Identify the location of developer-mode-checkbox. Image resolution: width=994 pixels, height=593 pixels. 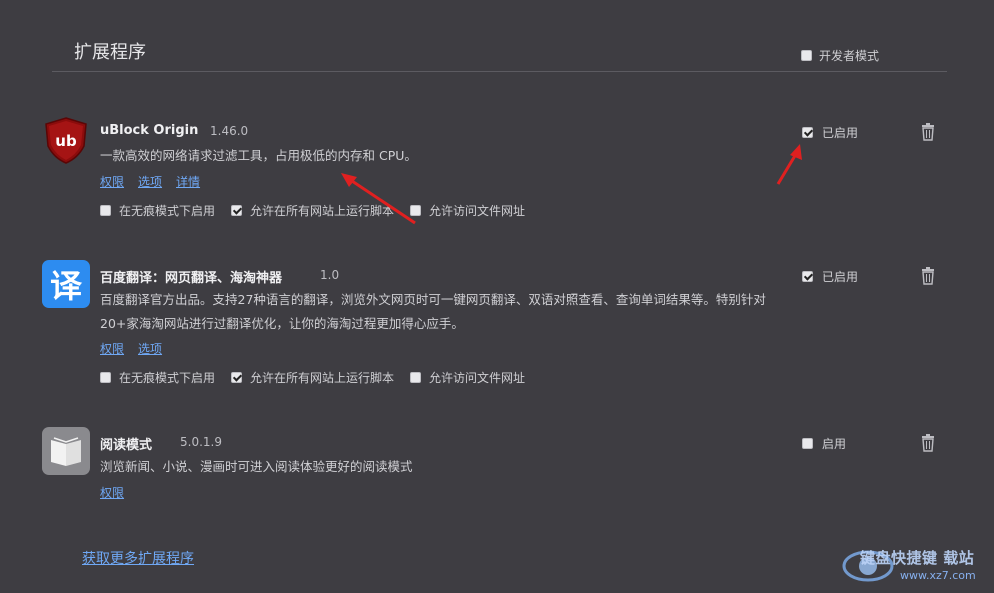
(806, 55).